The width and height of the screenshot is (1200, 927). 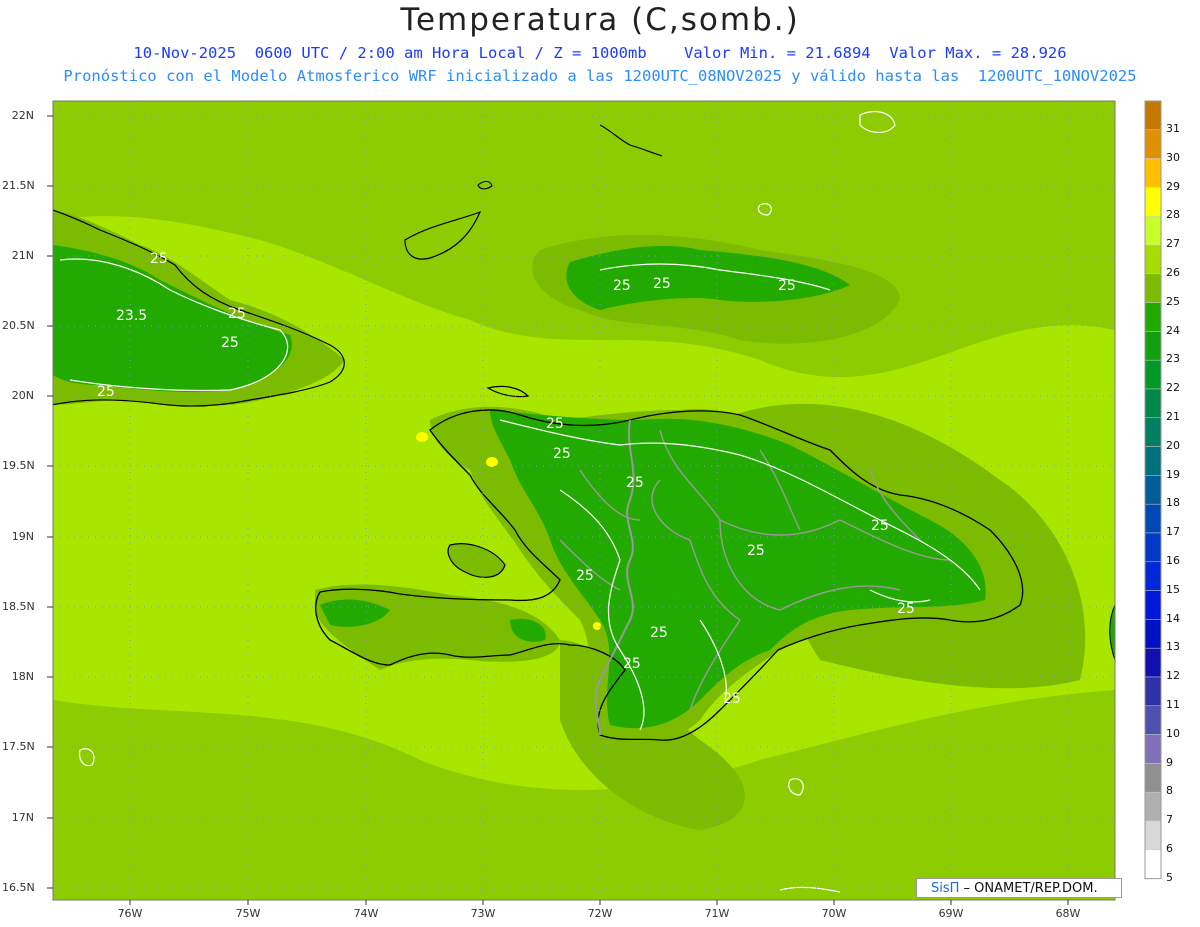 What do you see at coordinates (1173, 215) in the screenshot?
I see `colorbar-label: 28` at bounding box center [1173, 215].